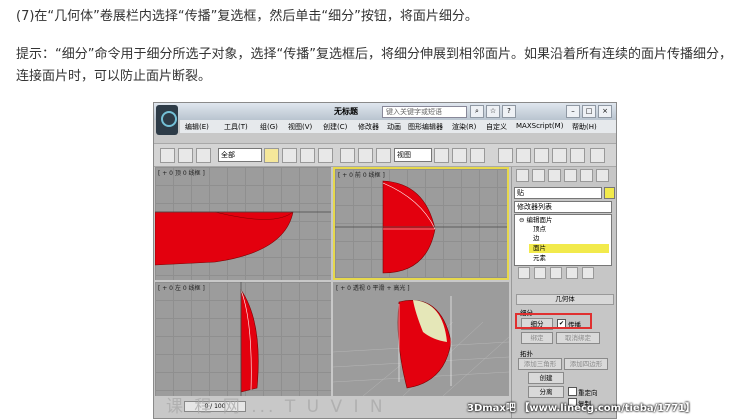  Describe the element at coordinates (570, 175) in the screenshot. I see `motion-tab-icon` at that location.